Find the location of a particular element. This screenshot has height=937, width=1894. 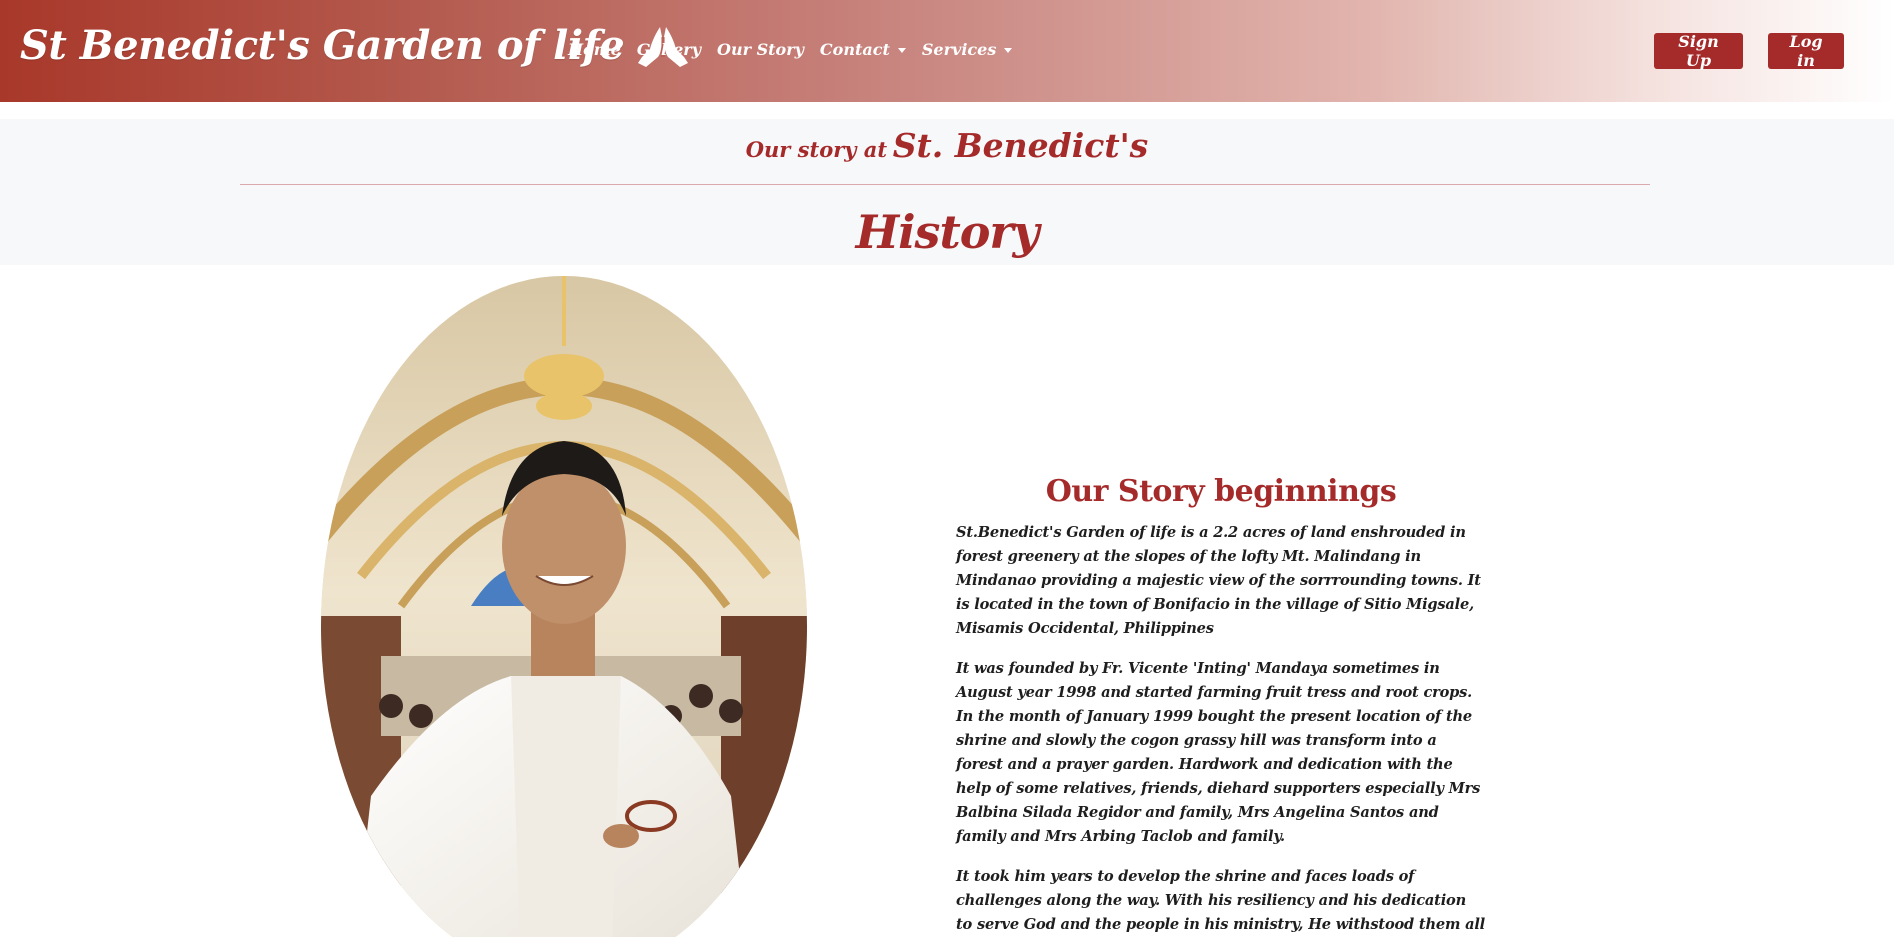

divider is located at coordinates (945, 184).